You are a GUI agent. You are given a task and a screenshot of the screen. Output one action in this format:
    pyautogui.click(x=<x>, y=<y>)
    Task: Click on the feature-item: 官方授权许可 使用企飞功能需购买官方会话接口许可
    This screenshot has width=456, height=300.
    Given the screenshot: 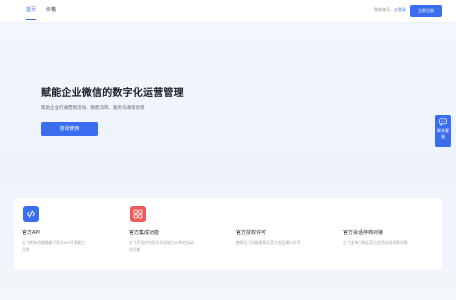 What is the action you would take?
    pyautogui.click(x=286, y=234)
    